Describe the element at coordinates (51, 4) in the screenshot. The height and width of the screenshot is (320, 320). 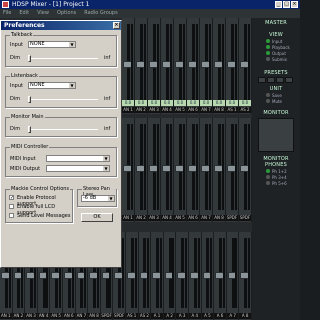
I see `app-title: HDSP Mixer - [1] Project 1` at that location.